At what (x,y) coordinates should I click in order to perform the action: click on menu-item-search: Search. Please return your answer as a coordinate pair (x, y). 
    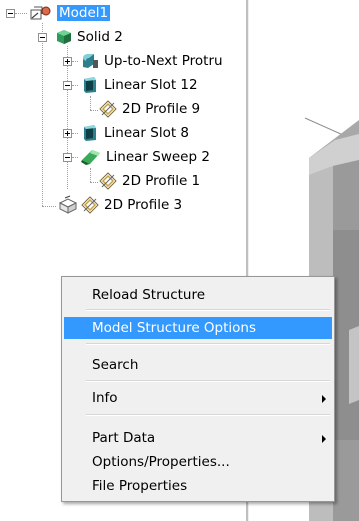
    Looking at the image, I should click on (198, 365).